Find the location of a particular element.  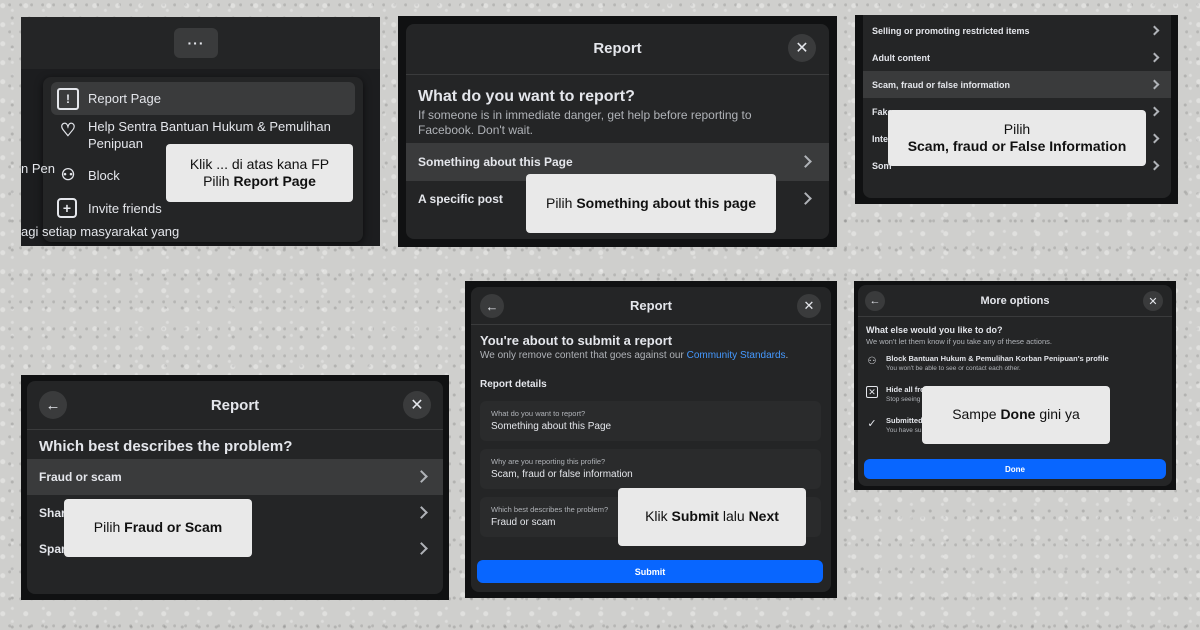

callout-text: gini ya is located at coordinates (1057, 414).